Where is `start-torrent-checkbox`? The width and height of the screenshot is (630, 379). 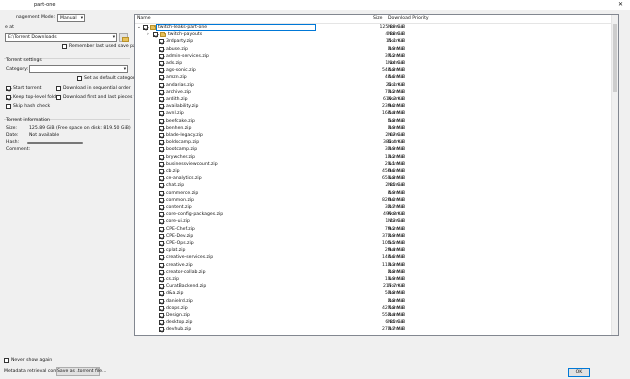 start-torrent-checkbox is located at coordinates (8, 88).